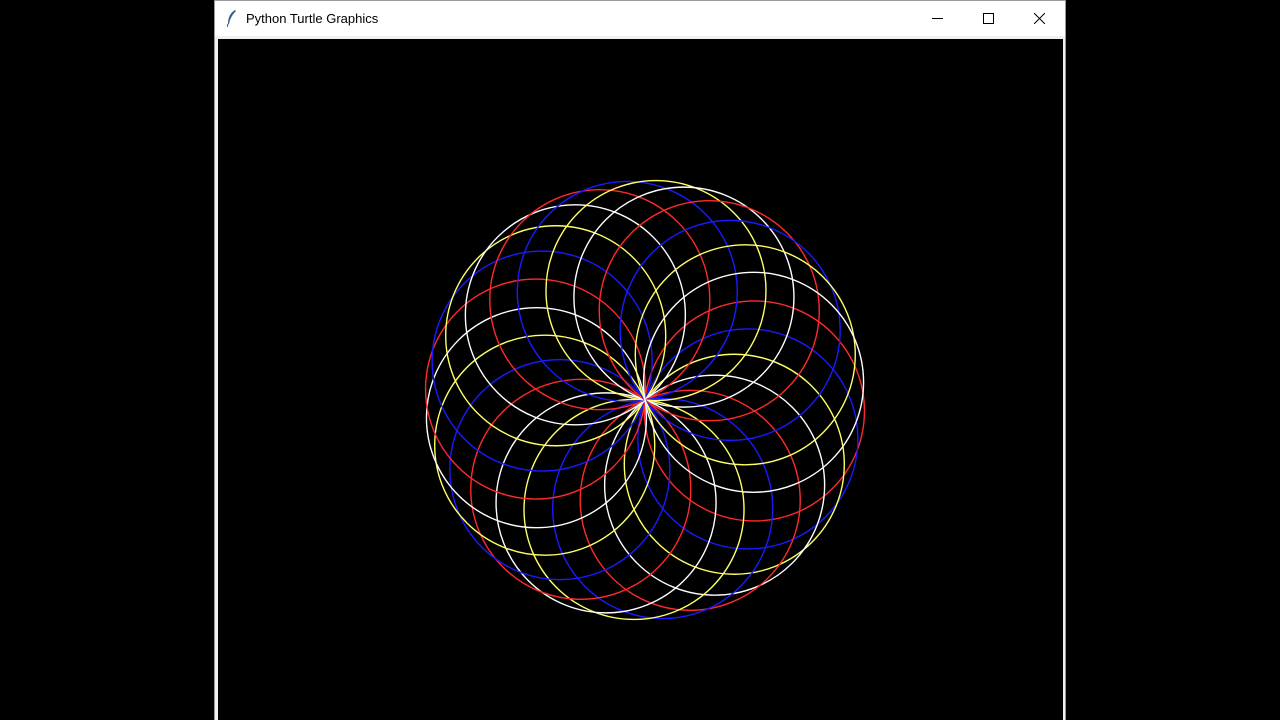 The image size is (1280, 720). I want to click on title-bar: Python Turtle Graphics, so click(640, 18).